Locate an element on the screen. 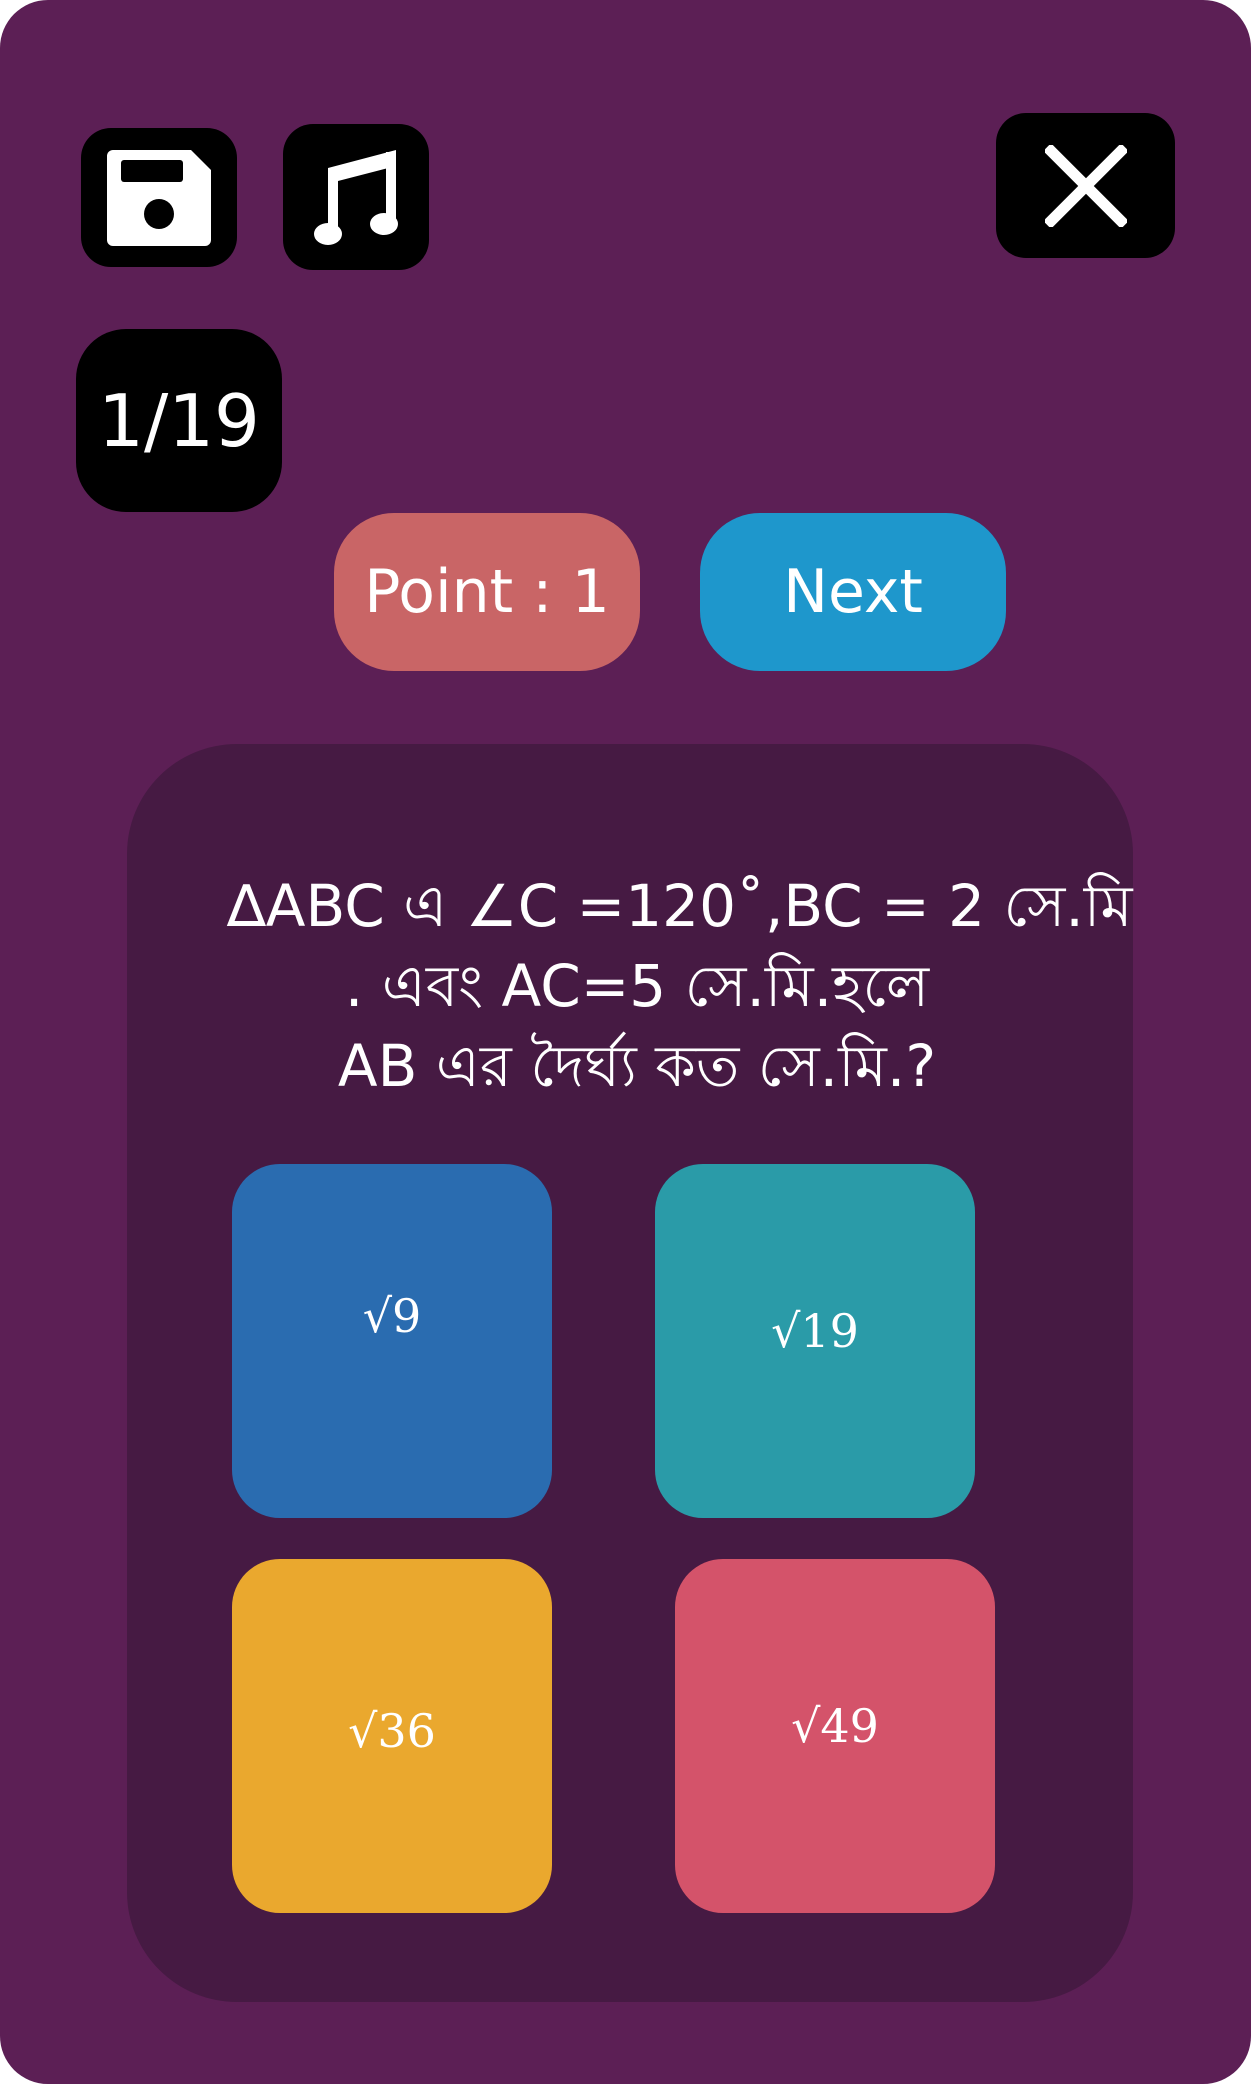 This screenshot has width=1251, height=2084. question-counter: 1/19 is located at coordinates (179, 420).